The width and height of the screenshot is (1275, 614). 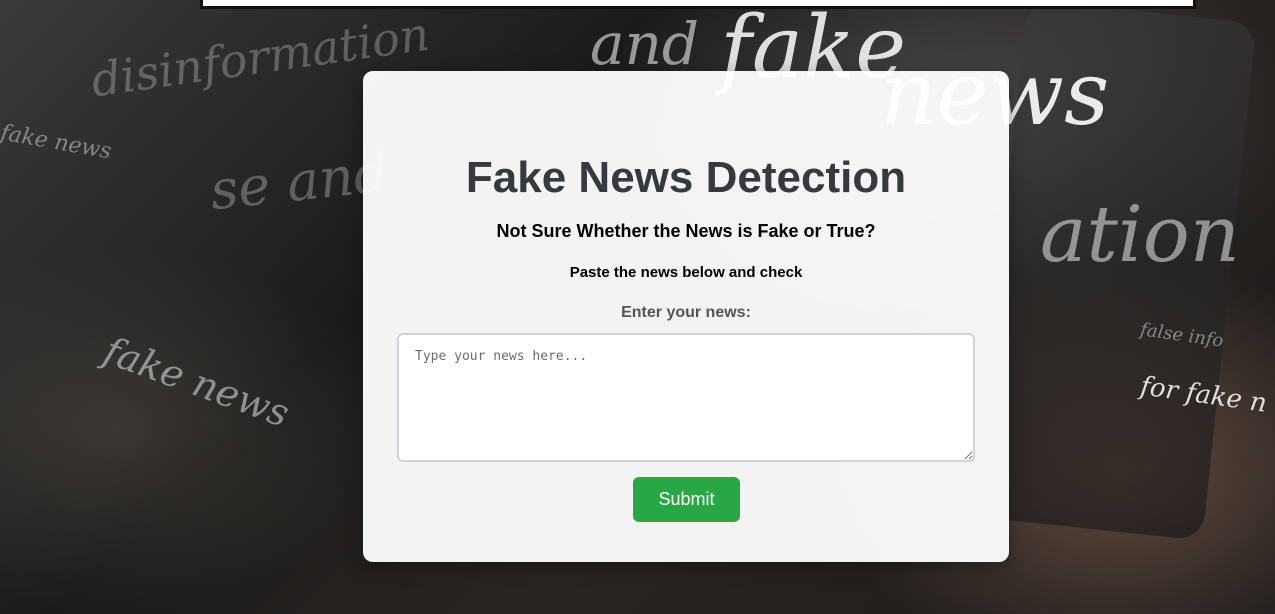 I want to click on submit-button: Submit, so click(x=686, y=499).